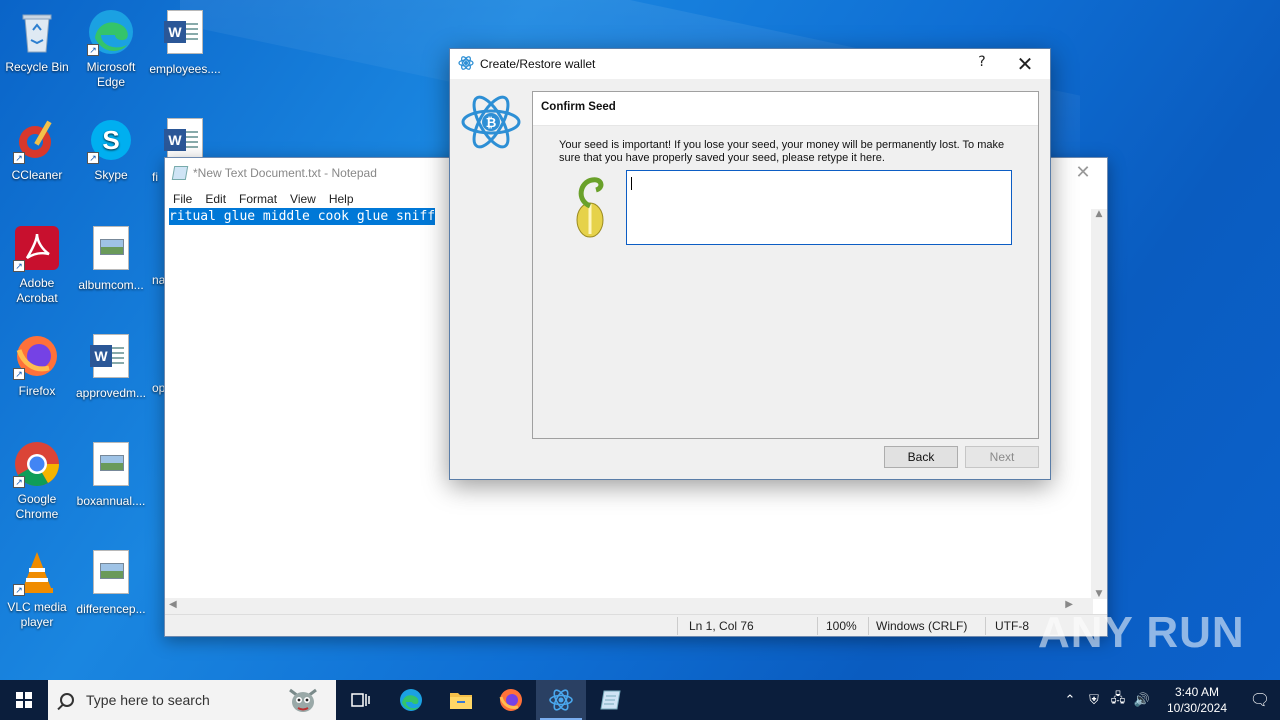 The width and height of the screenshot is (1280, 720). Describe the element at coordinates (629, 606) in the screenshot. I see `horizontal-scrollbar: ◀ ▶` at that location.